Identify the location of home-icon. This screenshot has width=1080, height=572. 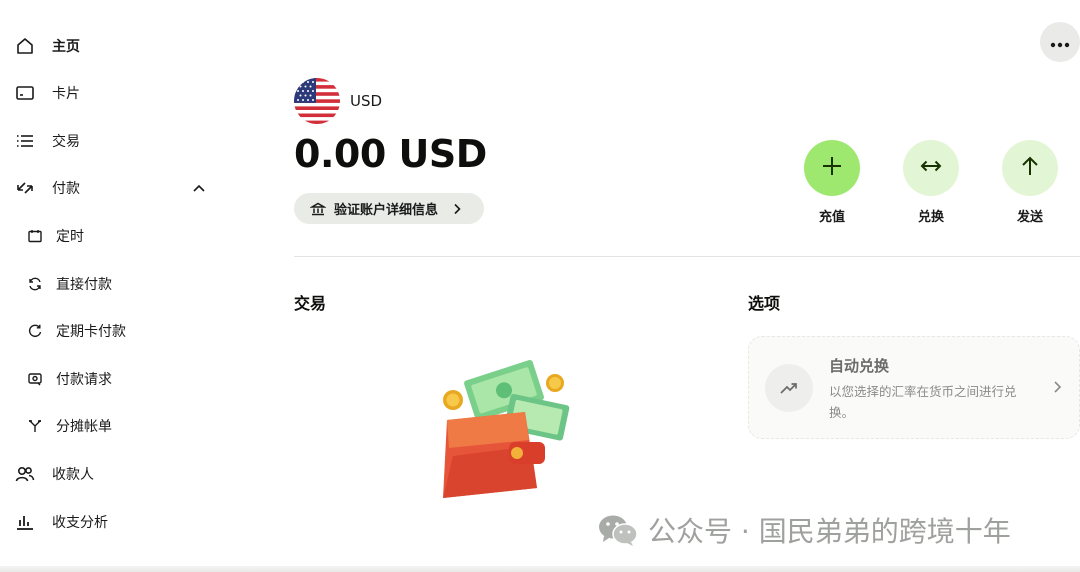
(25, 46).